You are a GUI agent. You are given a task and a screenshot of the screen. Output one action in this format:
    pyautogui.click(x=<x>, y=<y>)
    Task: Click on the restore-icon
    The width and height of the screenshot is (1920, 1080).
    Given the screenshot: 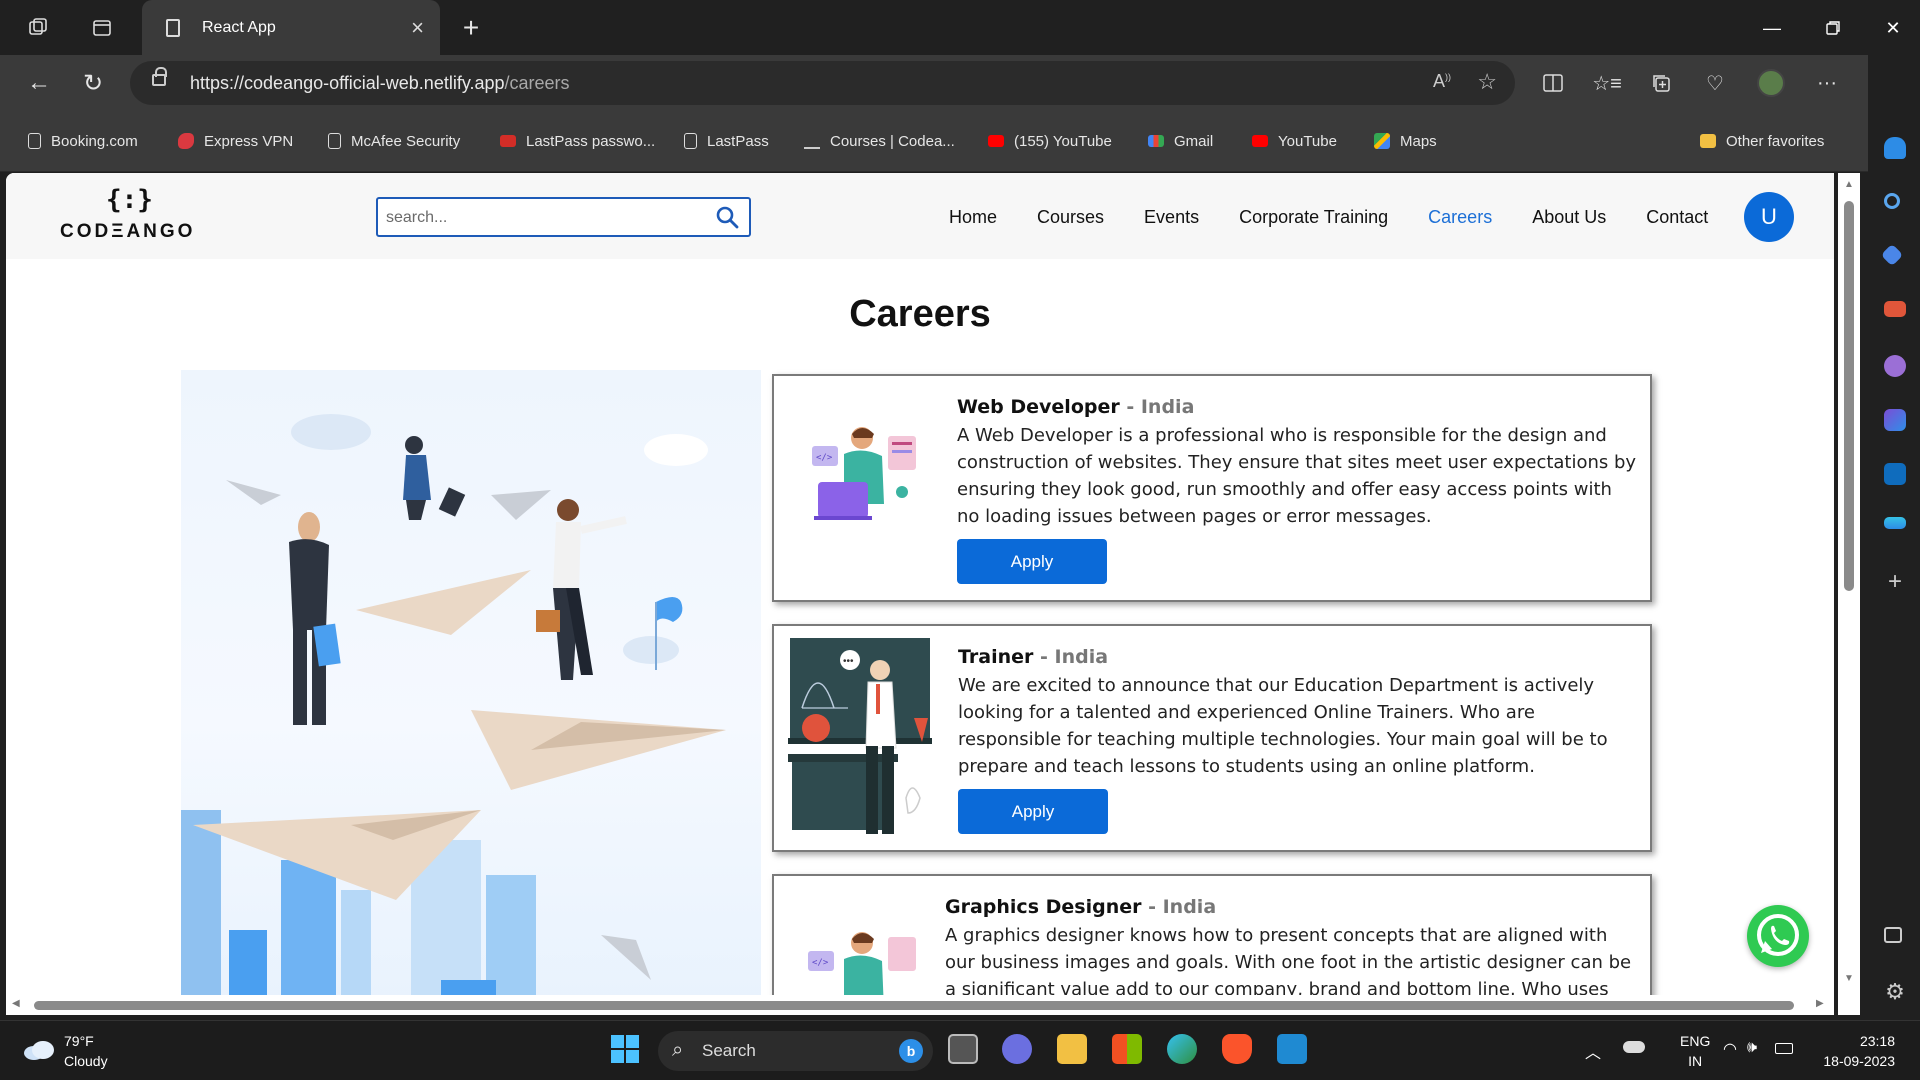 What is the action you would take?
    pyautogui.click(x=1833, y=28)
    